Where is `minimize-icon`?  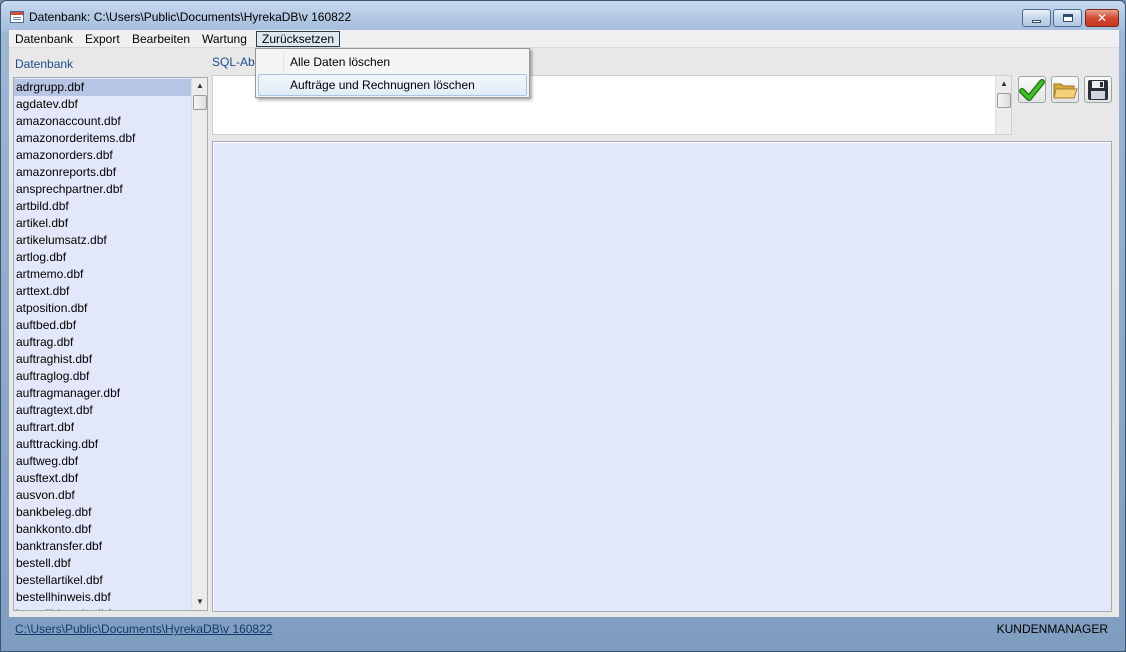 minimize-icon is located at coordinates (1036, 21).